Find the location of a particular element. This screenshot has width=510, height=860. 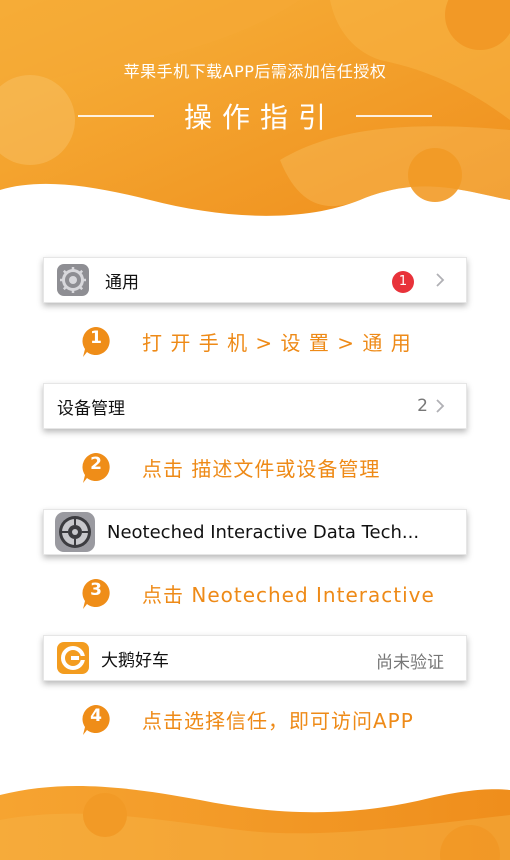

title-divider-left is located at coordinates (115, 116).